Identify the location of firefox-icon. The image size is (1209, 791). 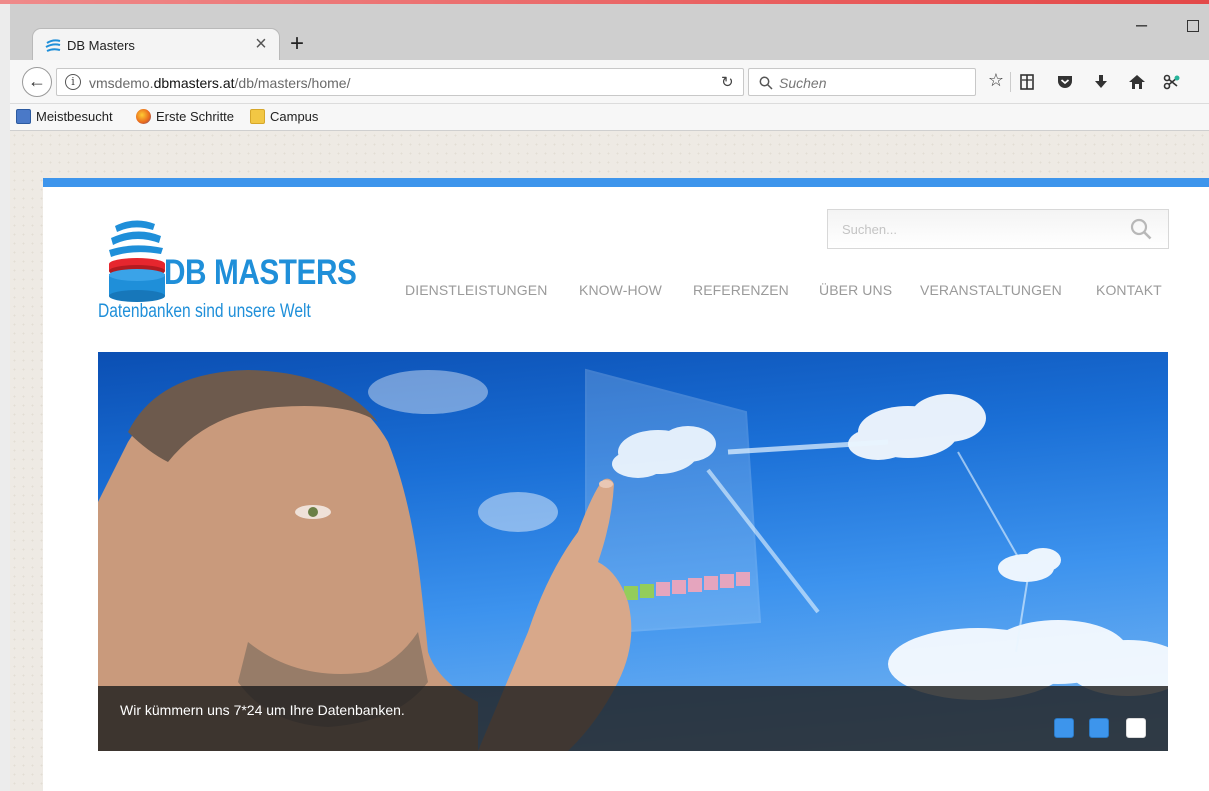
(143, 116).